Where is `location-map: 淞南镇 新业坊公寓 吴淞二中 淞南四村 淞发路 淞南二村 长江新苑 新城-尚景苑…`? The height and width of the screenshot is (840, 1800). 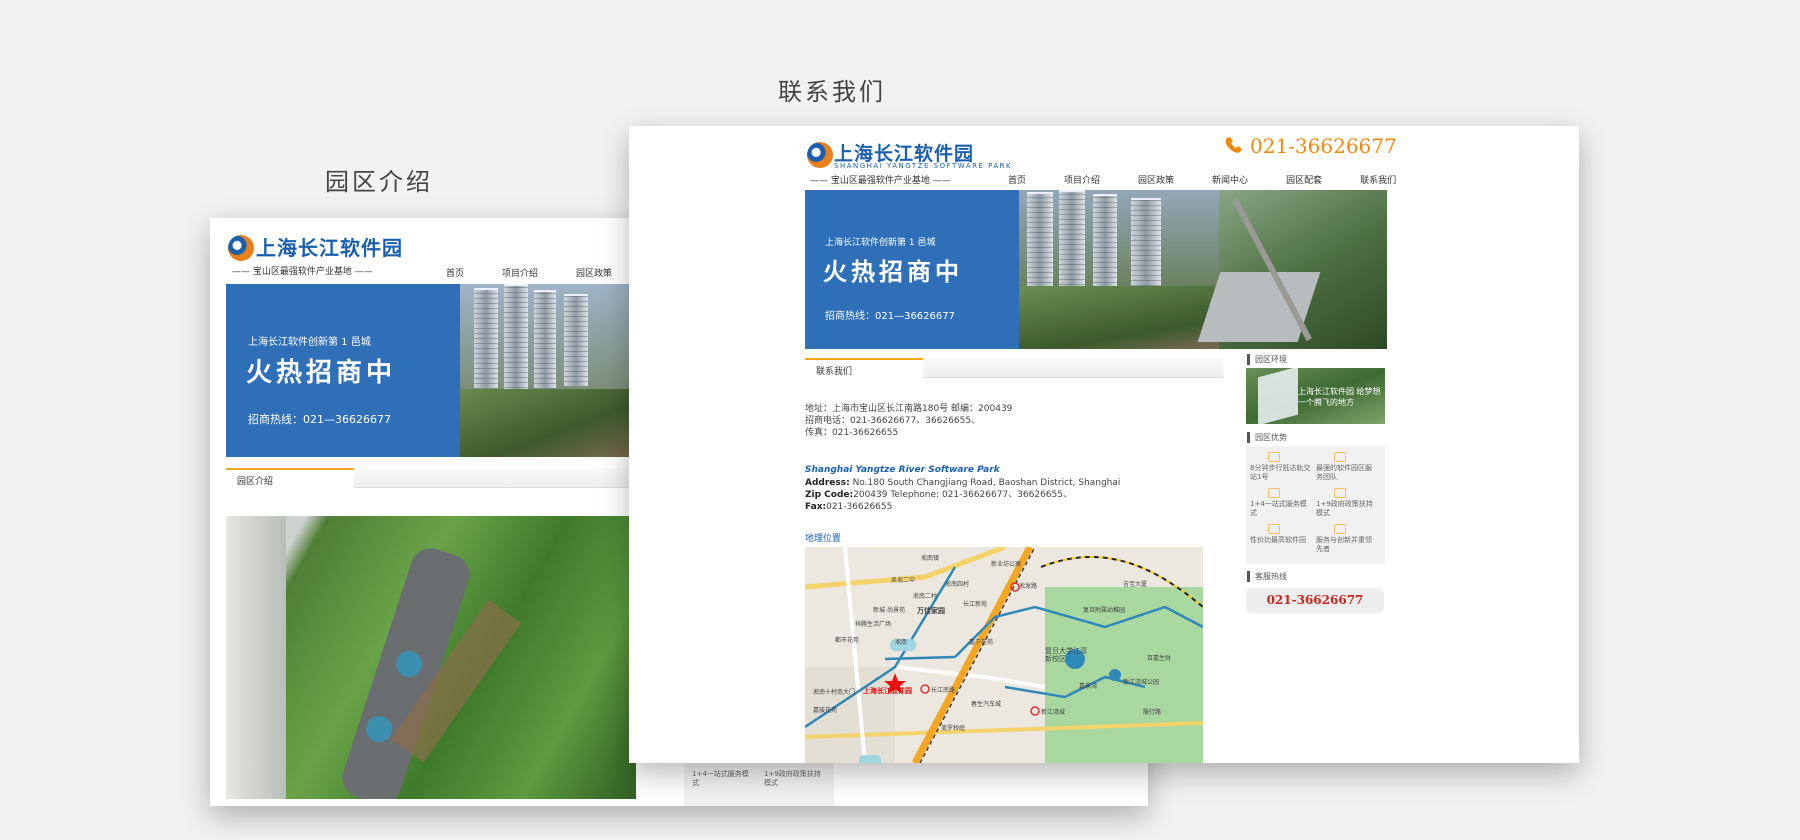
location-map: 淞南镇 新业坊公寓 吴淞二中 淞南四村 淞发路 淞南二村 长江新苑 新城-尚景苑… is located at coordinates (1004, 655).